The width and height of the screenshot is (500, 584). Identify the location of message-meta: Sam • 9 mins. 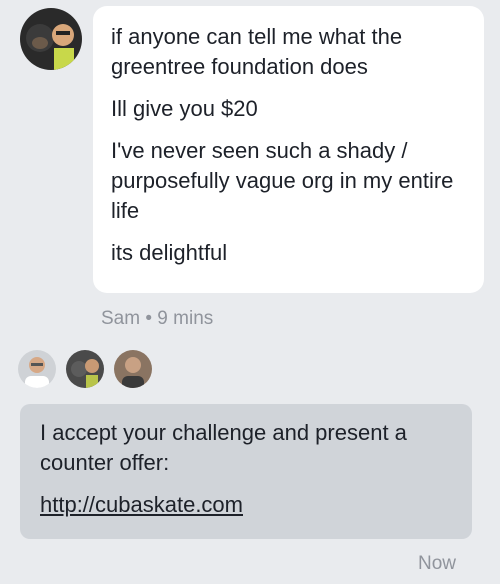
(157, 319).